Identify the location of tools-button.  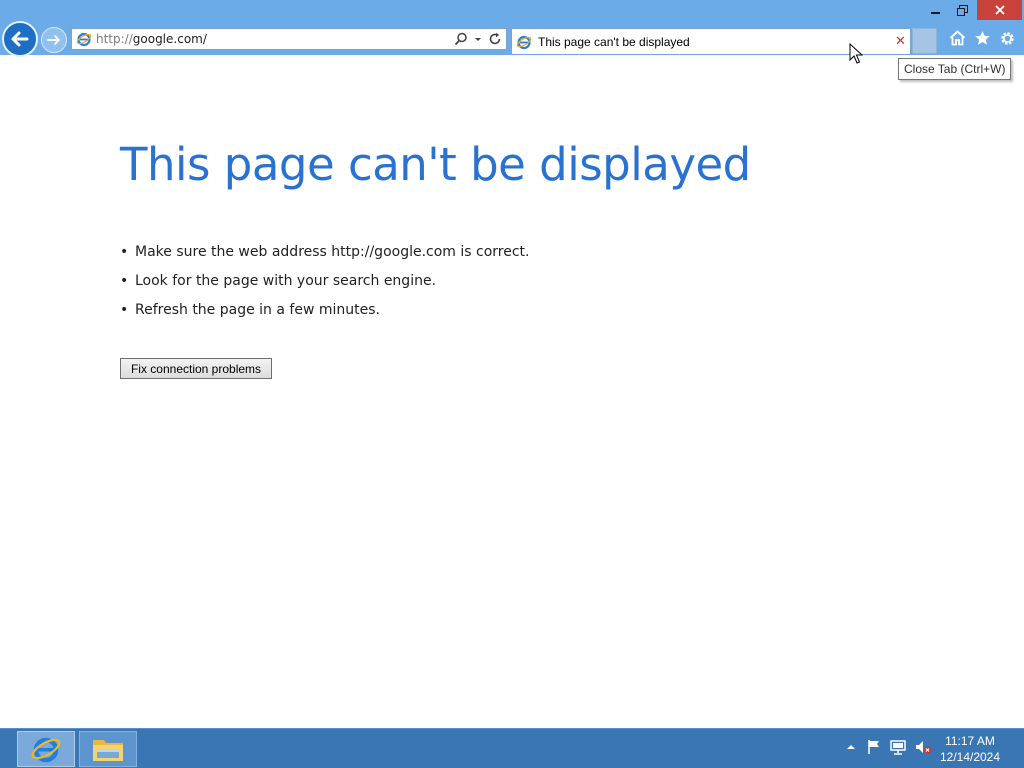
(1007, 38).